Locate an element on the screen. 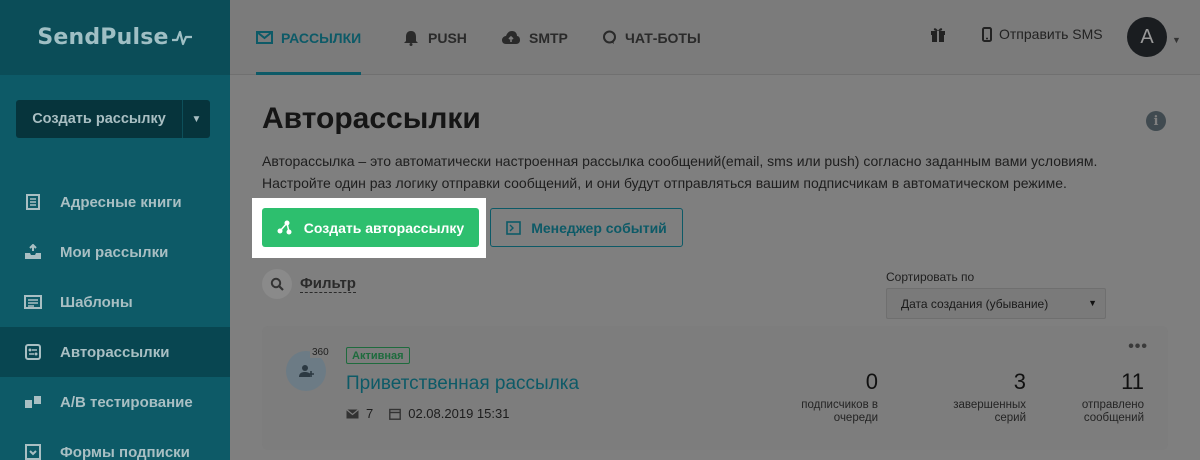  tab-smtp: SMTP is located at coordinates (534, 37).